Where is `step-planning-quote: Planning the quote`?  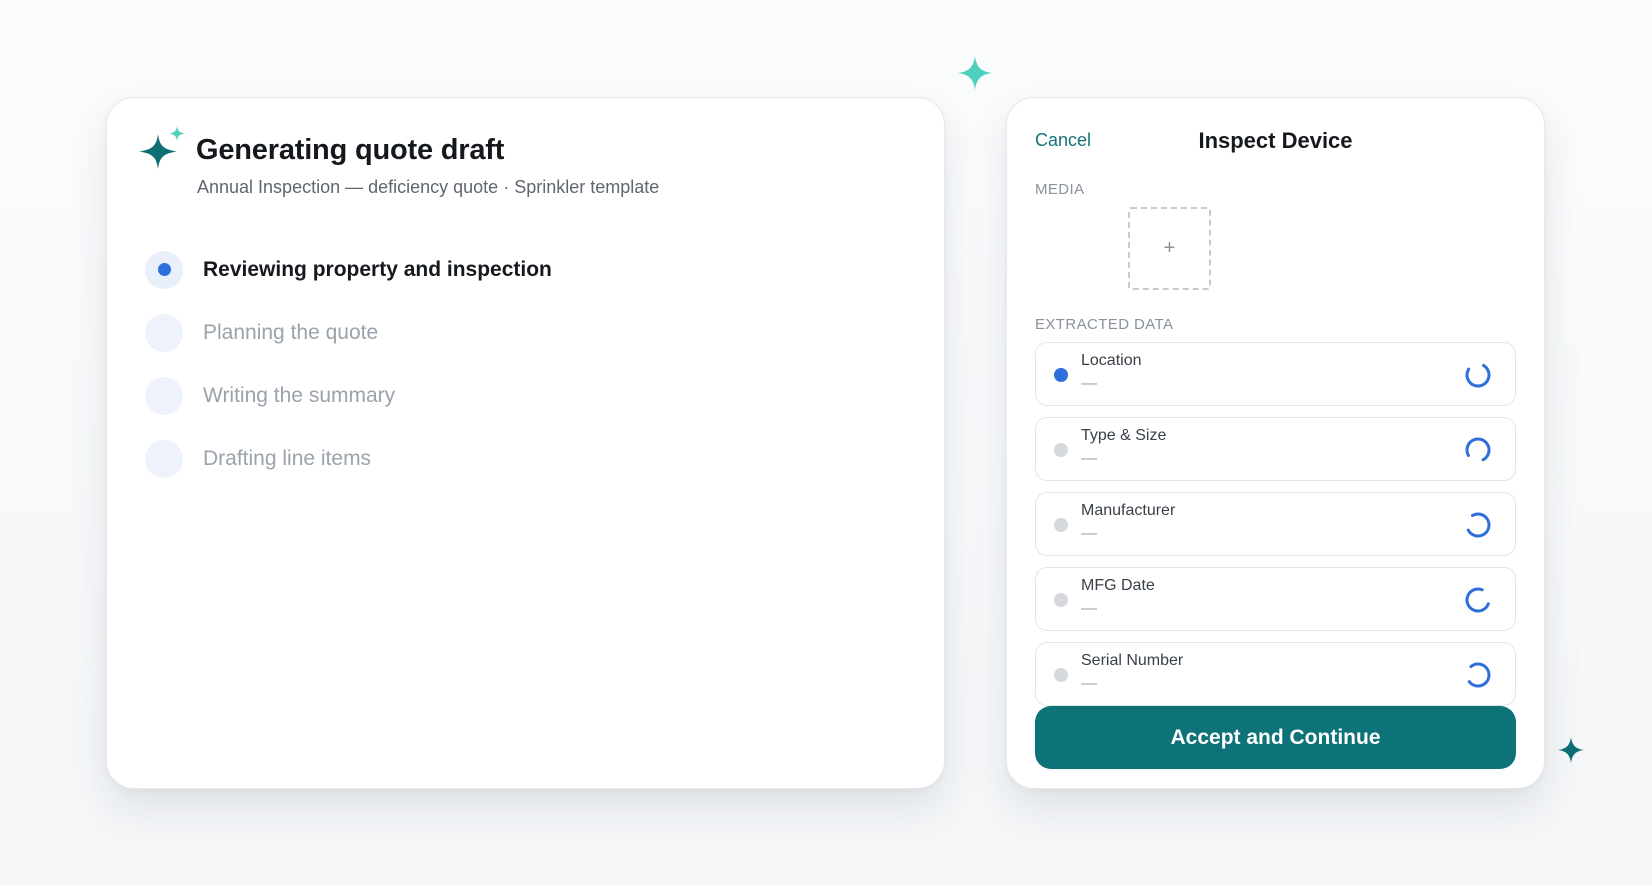 step-planning-quote: Planning the quote is located at coordinates (348, 332).